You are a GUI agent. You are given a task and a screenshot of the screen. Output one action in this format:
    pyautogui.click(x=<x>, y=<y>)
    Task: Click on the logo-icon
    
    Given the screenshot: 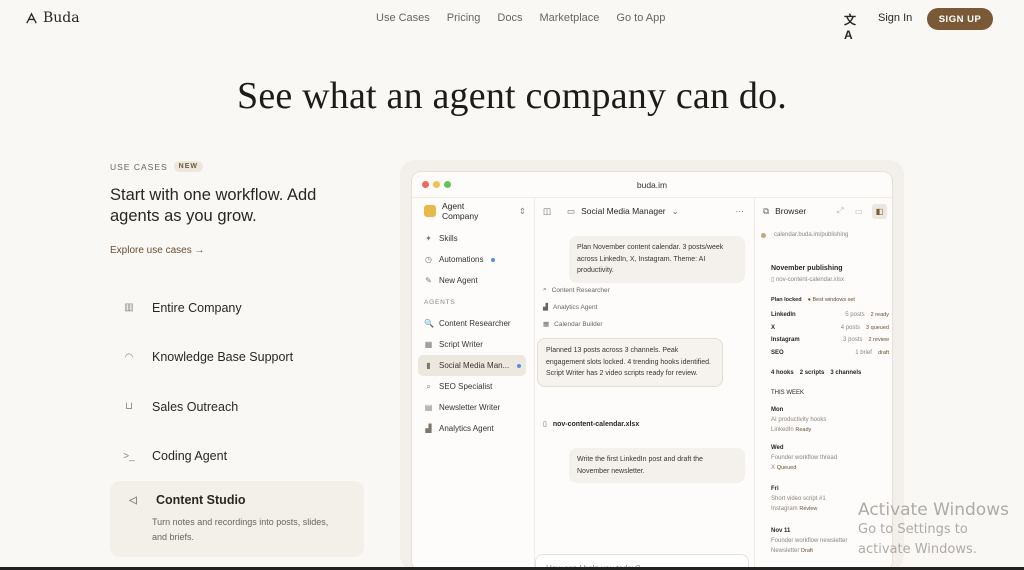 What is the action you would take?
    pyautogui.click(x=31, y=17)
    